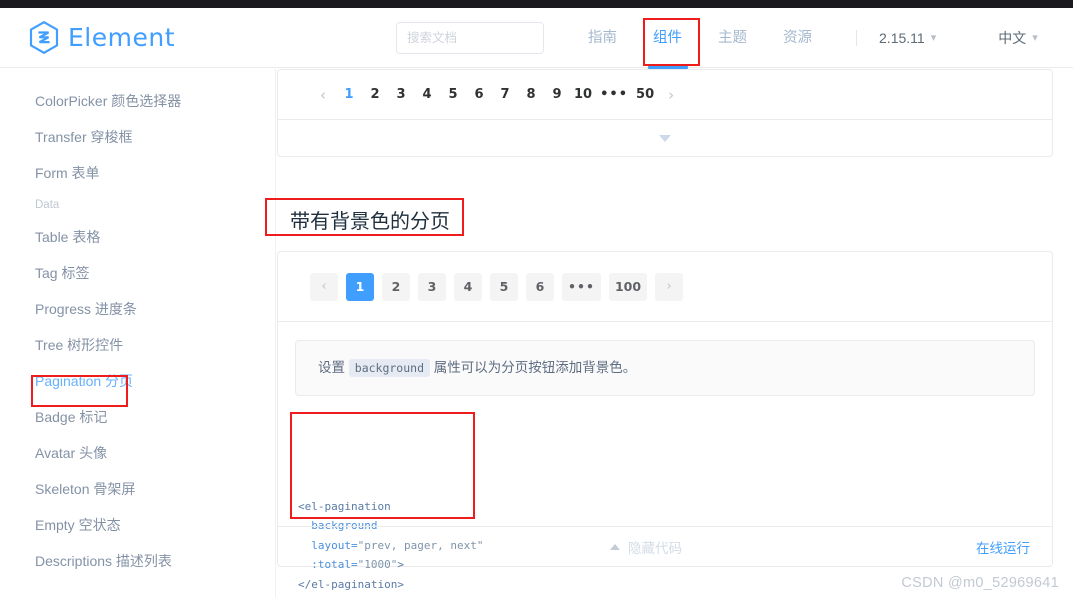 The height and width of the screenshot is (597, 1073). I want to click on page-button-7: 7, so click(505, 95).